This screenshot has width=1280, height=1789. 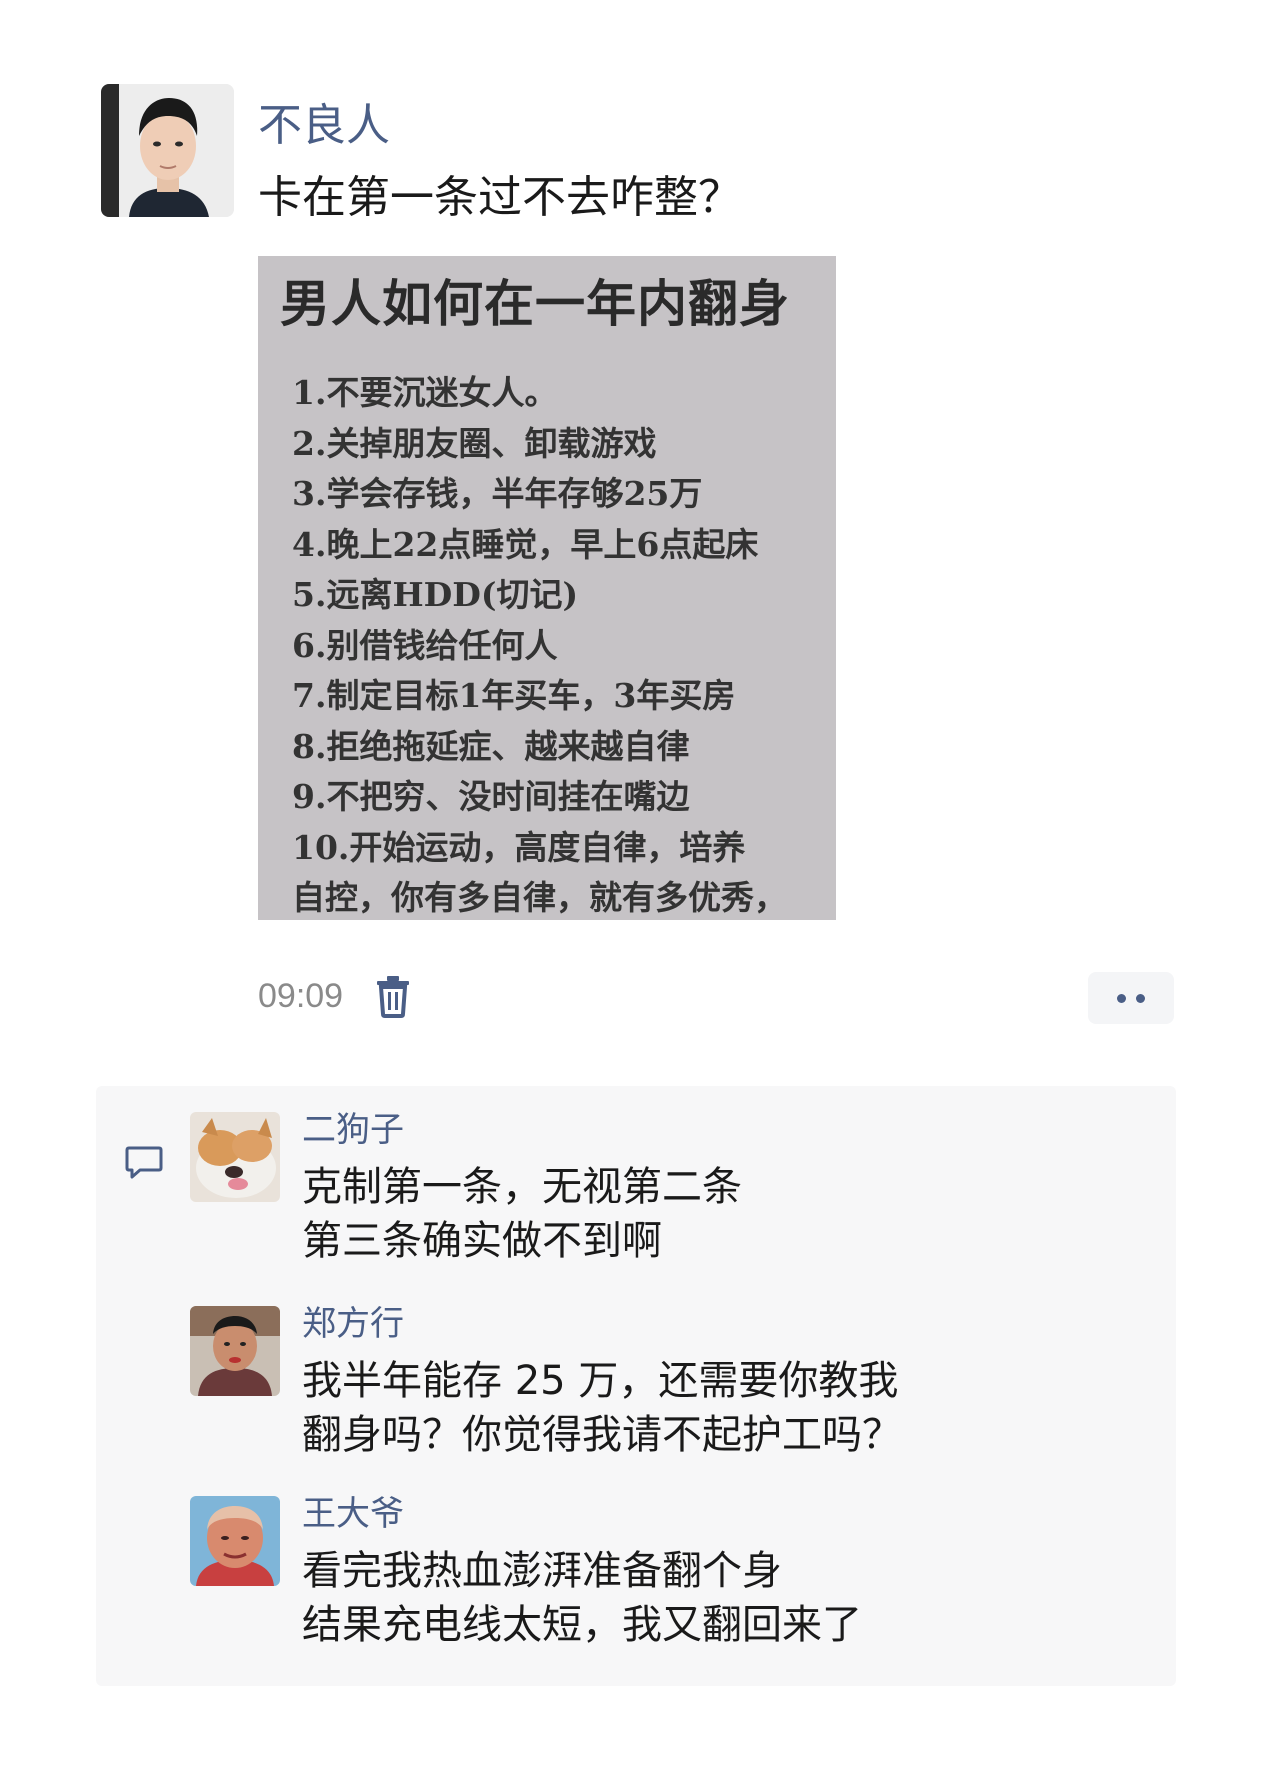 I want to click on comment-text: 克制第一条，无视第二条 第三条确实做不到啊, so click(x=522, y=1214).